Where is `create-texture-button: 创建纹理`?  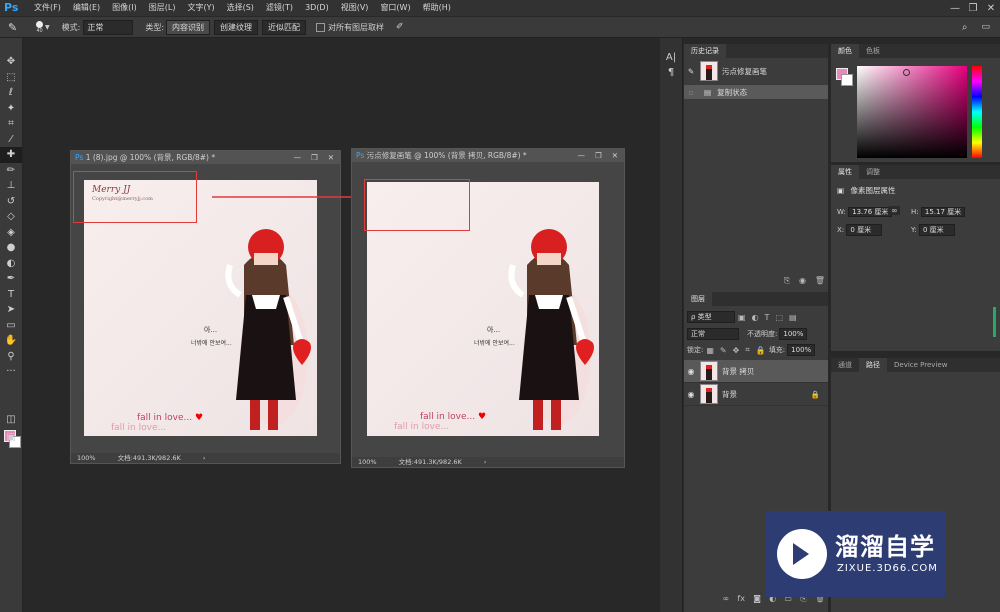 create-texture-button: 创建纹理 is located at coordinates (236, 27).